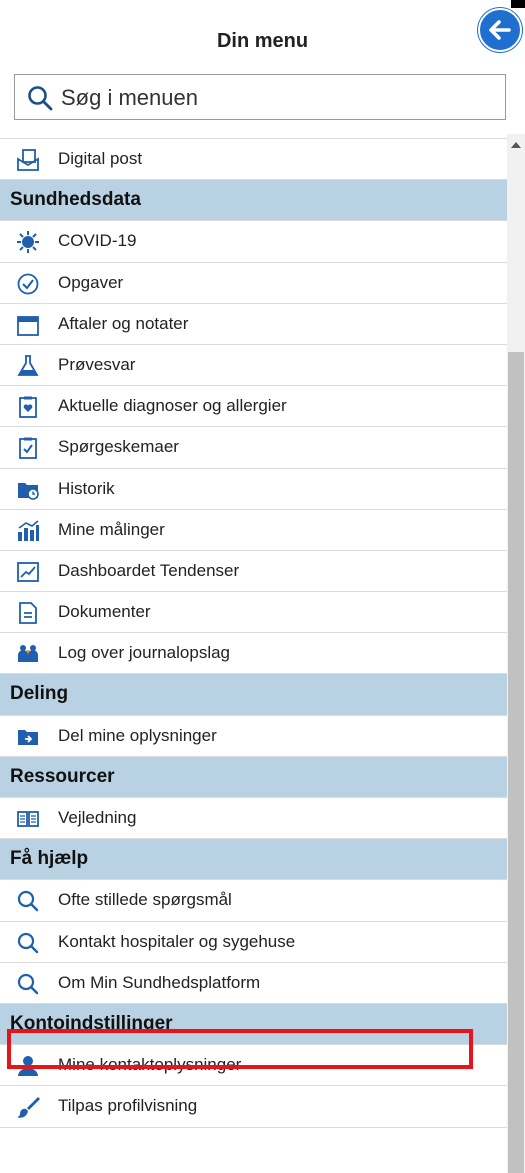 This screenshot has width=525, height=1173. I want to click on clipboard-heart-icon, so click(28, 407).